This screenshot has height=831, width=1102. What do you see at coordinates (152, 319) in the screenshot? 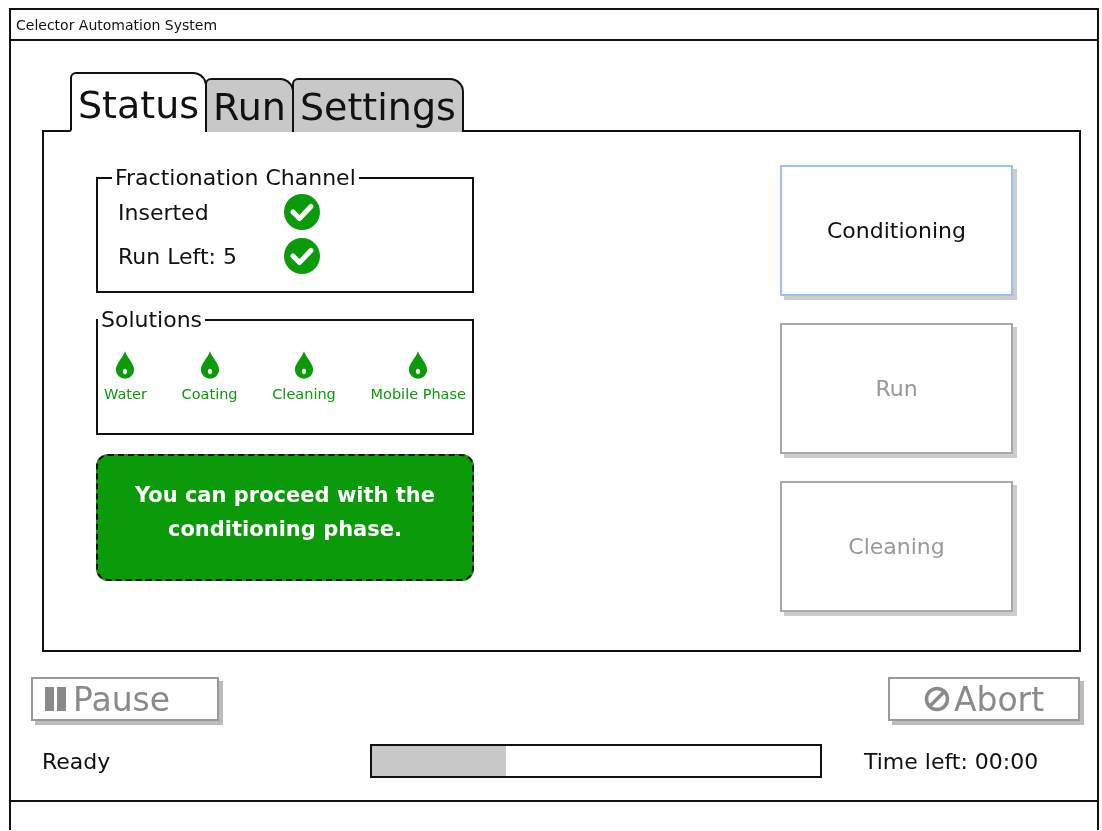
I see `group-label: Solutions` at bounding box center [152, 319].